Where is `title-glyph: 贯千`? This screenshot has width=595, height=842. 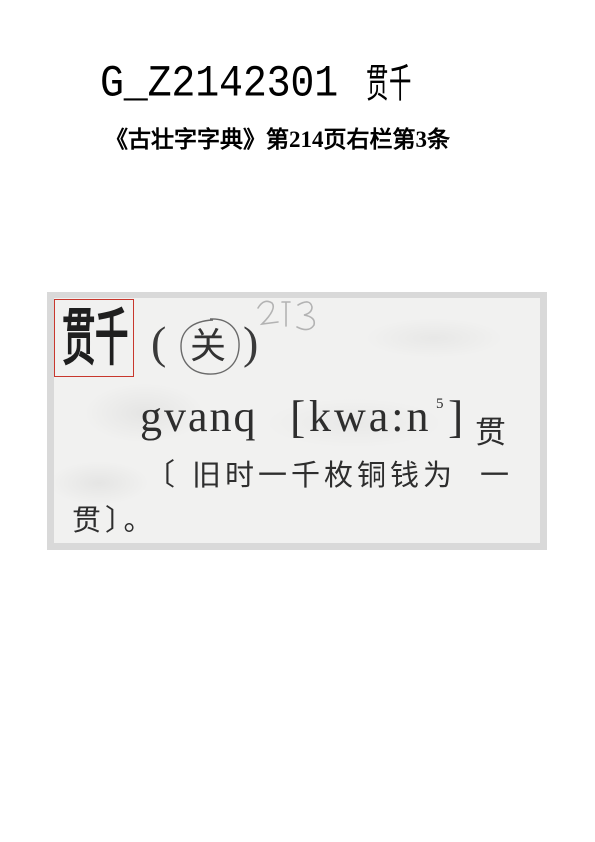
title-glyph: 贯千 is located at coordinates (389, 84).